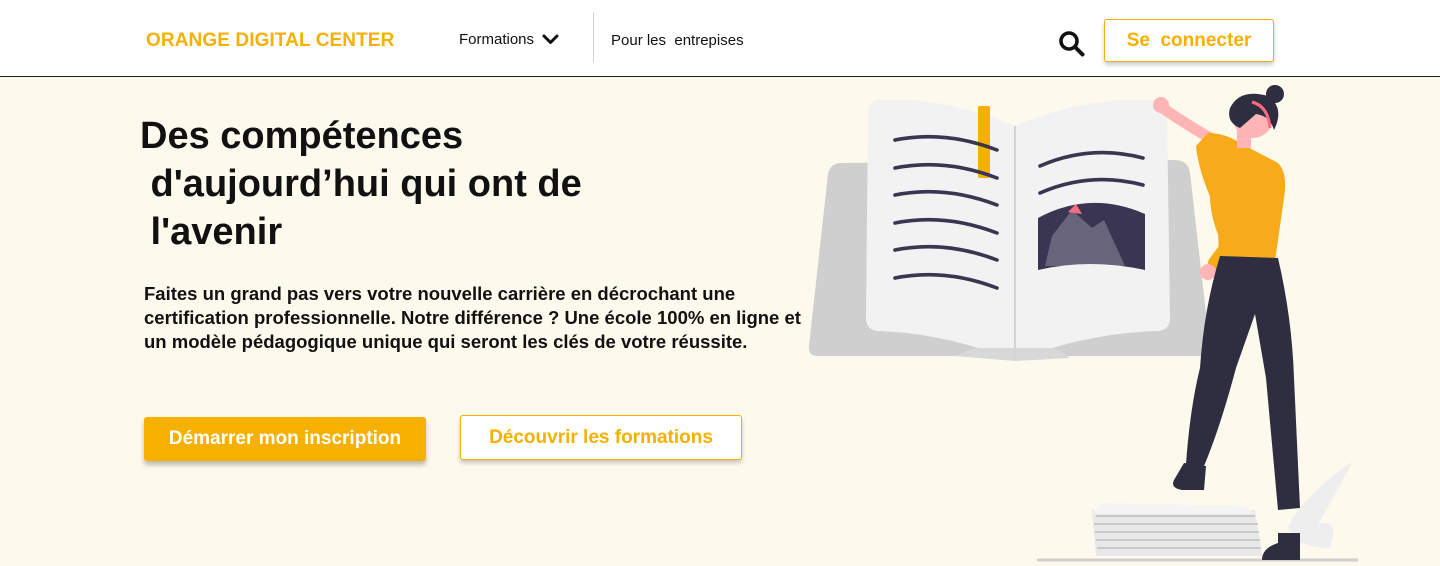 This screenshot has height=566, width=1440. I want to click on search-button, so click(1072, 44).